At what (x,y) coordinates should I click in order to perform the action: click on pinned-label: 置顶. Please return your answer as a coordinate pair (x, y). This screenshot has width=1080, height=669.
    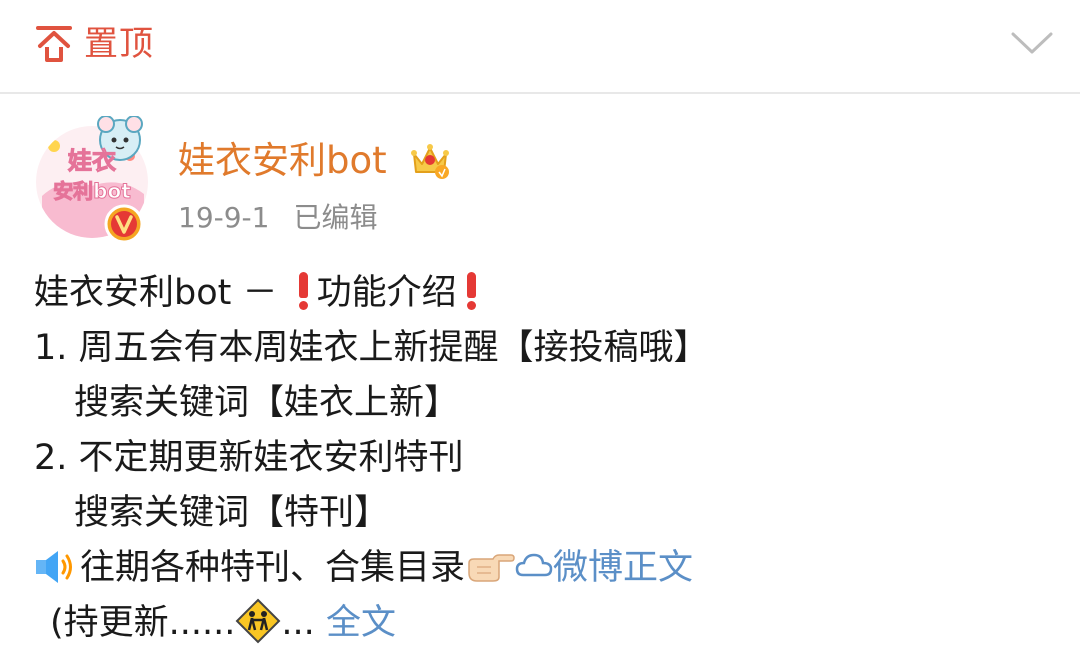
    Looking at the image, I should click on (119, 44).